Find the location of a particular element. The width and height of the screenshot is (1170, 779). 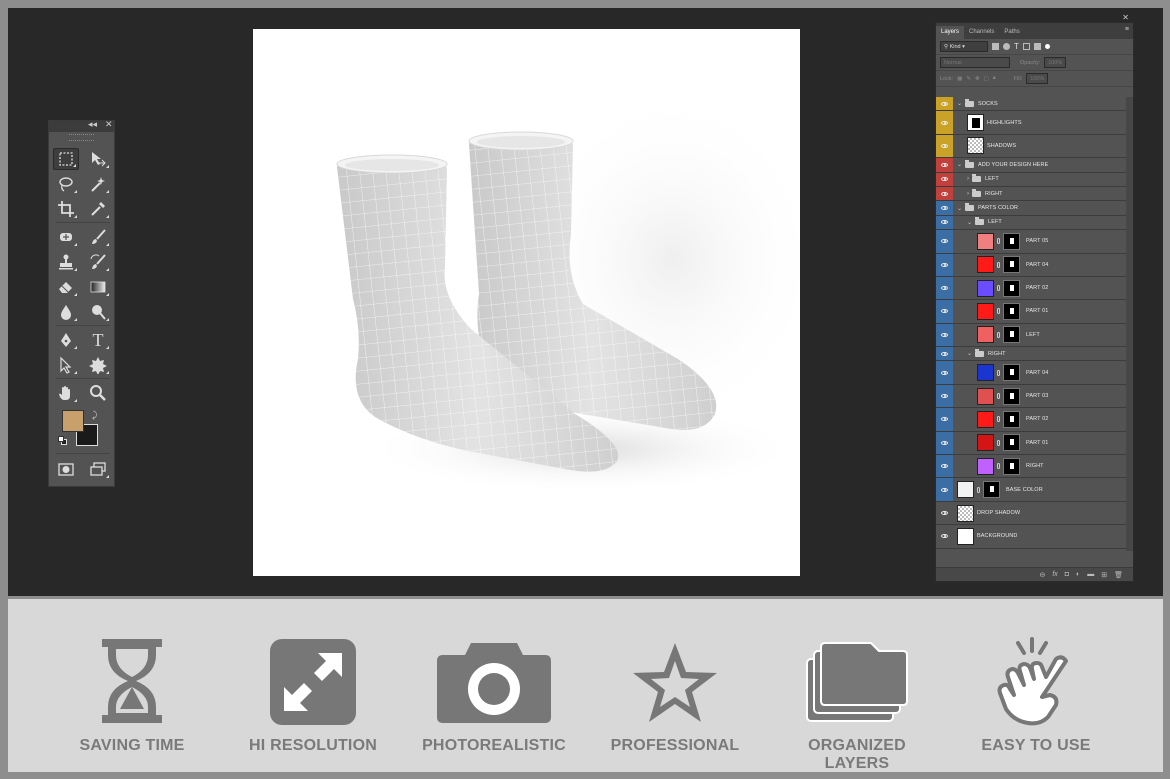

blur-tool is located at coordinates (66, 312).